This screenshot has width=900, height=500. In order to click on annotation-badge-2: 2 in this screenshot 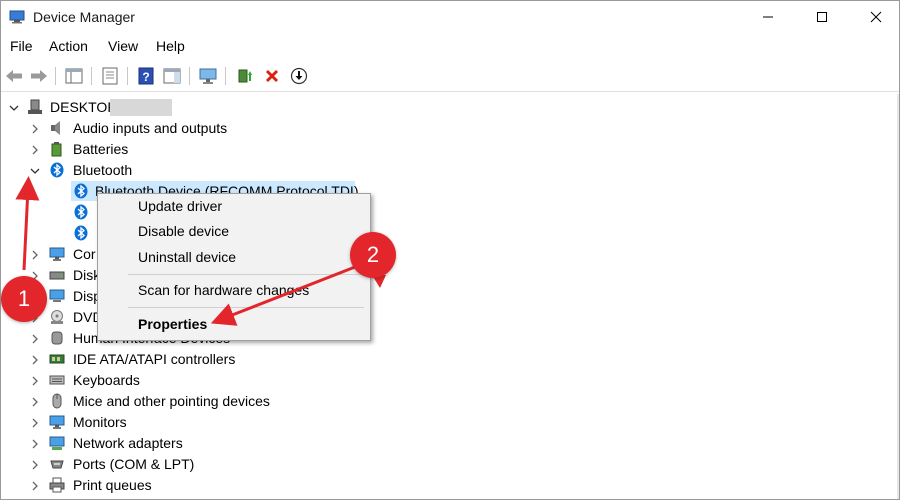, I will do `click(373, 255)`.